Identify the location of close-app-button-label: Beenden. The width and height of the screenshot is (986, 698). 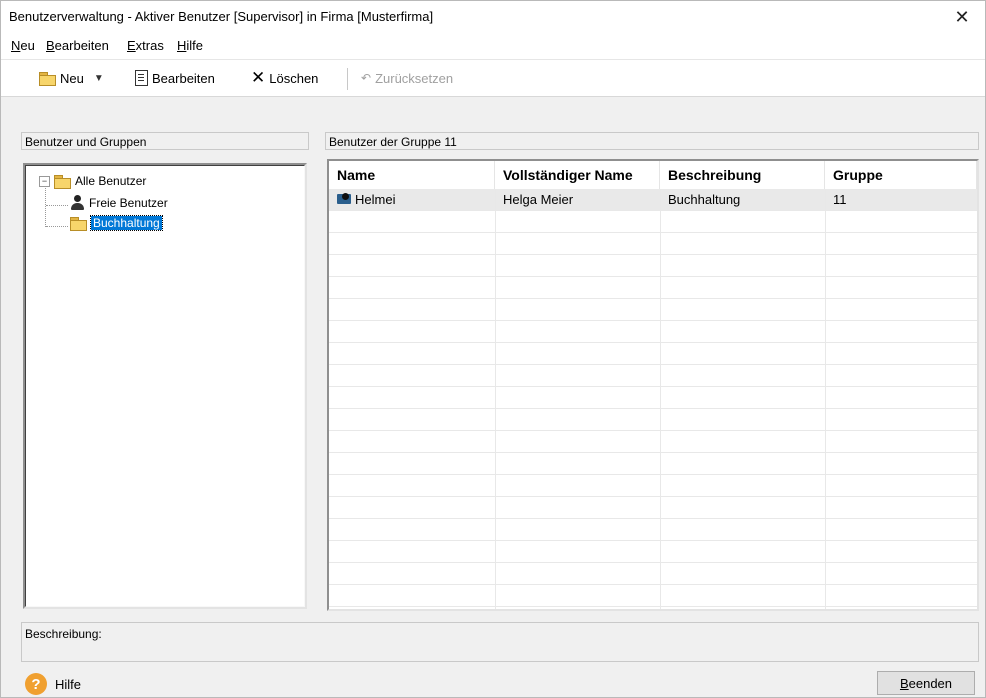
(926, 683).